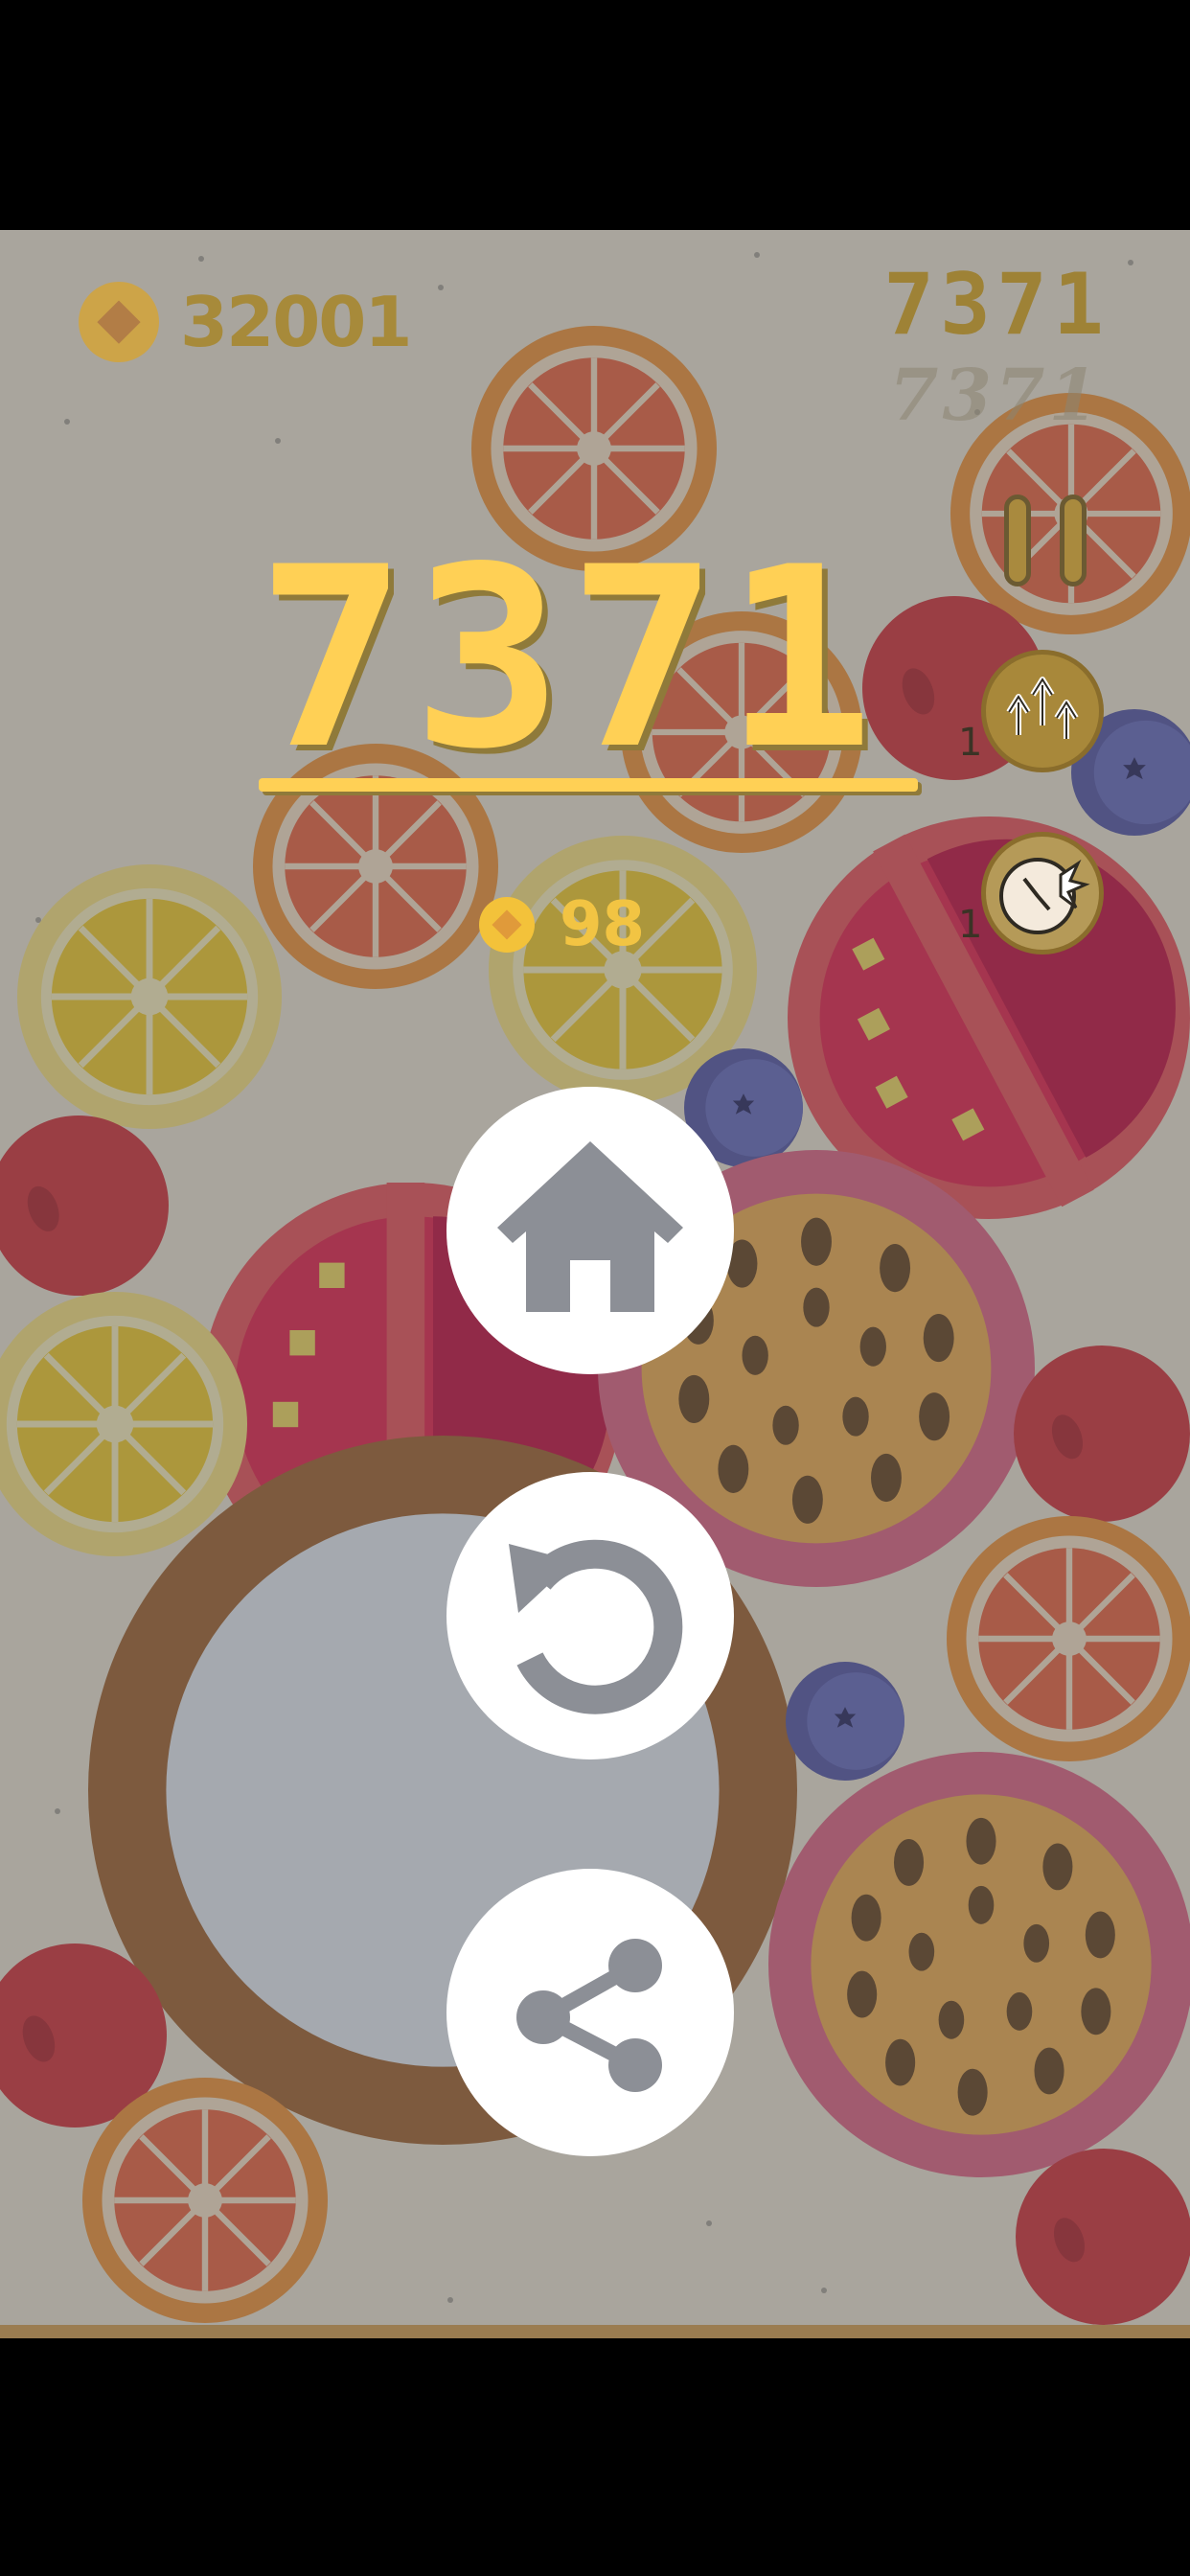  Describe the element at coordinates (1017, 540) in the screenshot. I see `pause-icon` at that location.